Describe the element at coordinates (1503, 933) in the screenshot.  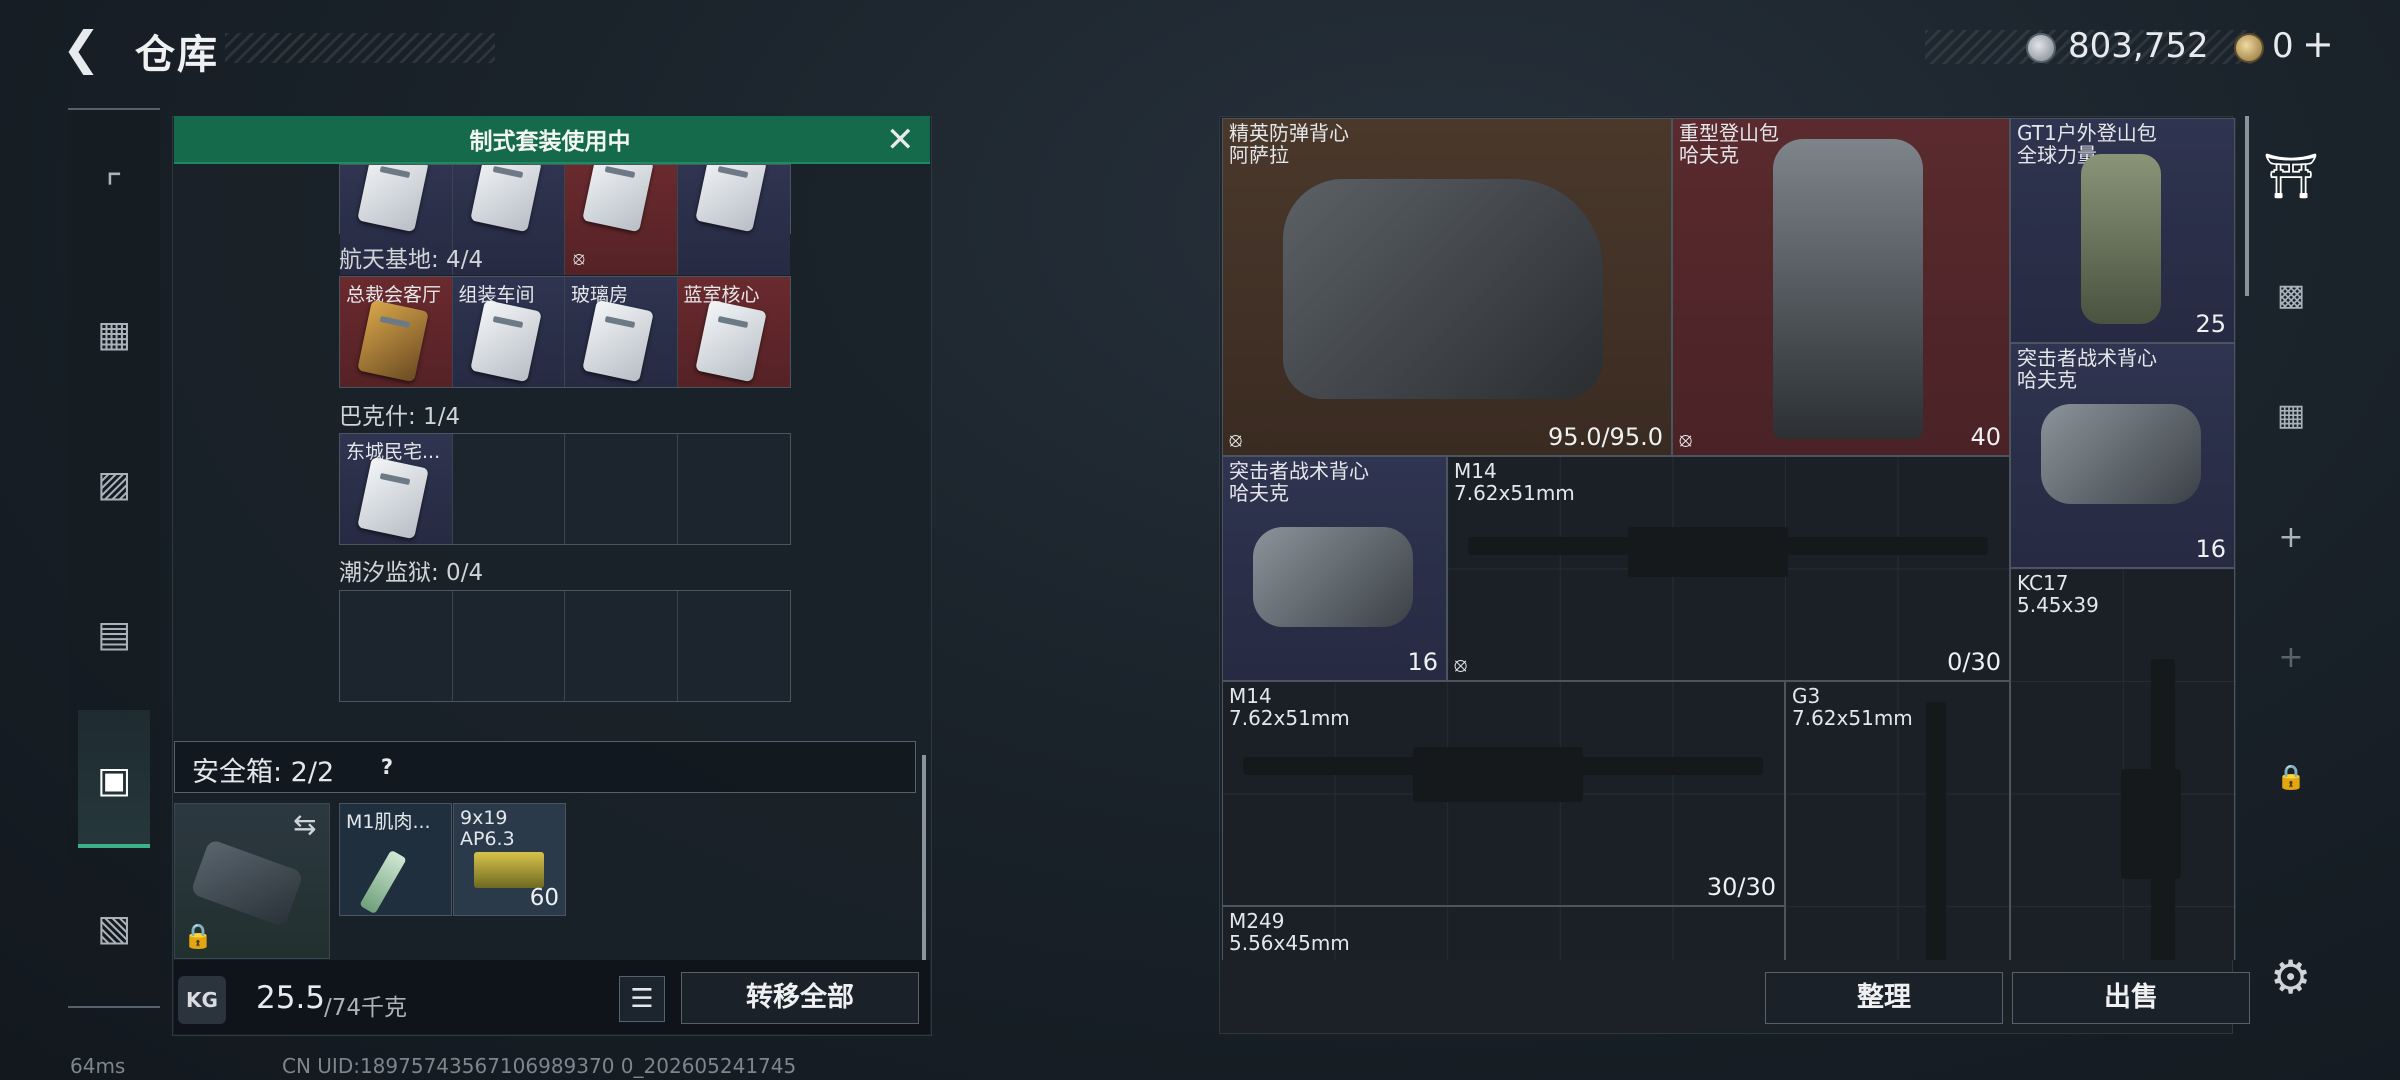
I see `storage-item: M249 5.56x45mm` at that location.